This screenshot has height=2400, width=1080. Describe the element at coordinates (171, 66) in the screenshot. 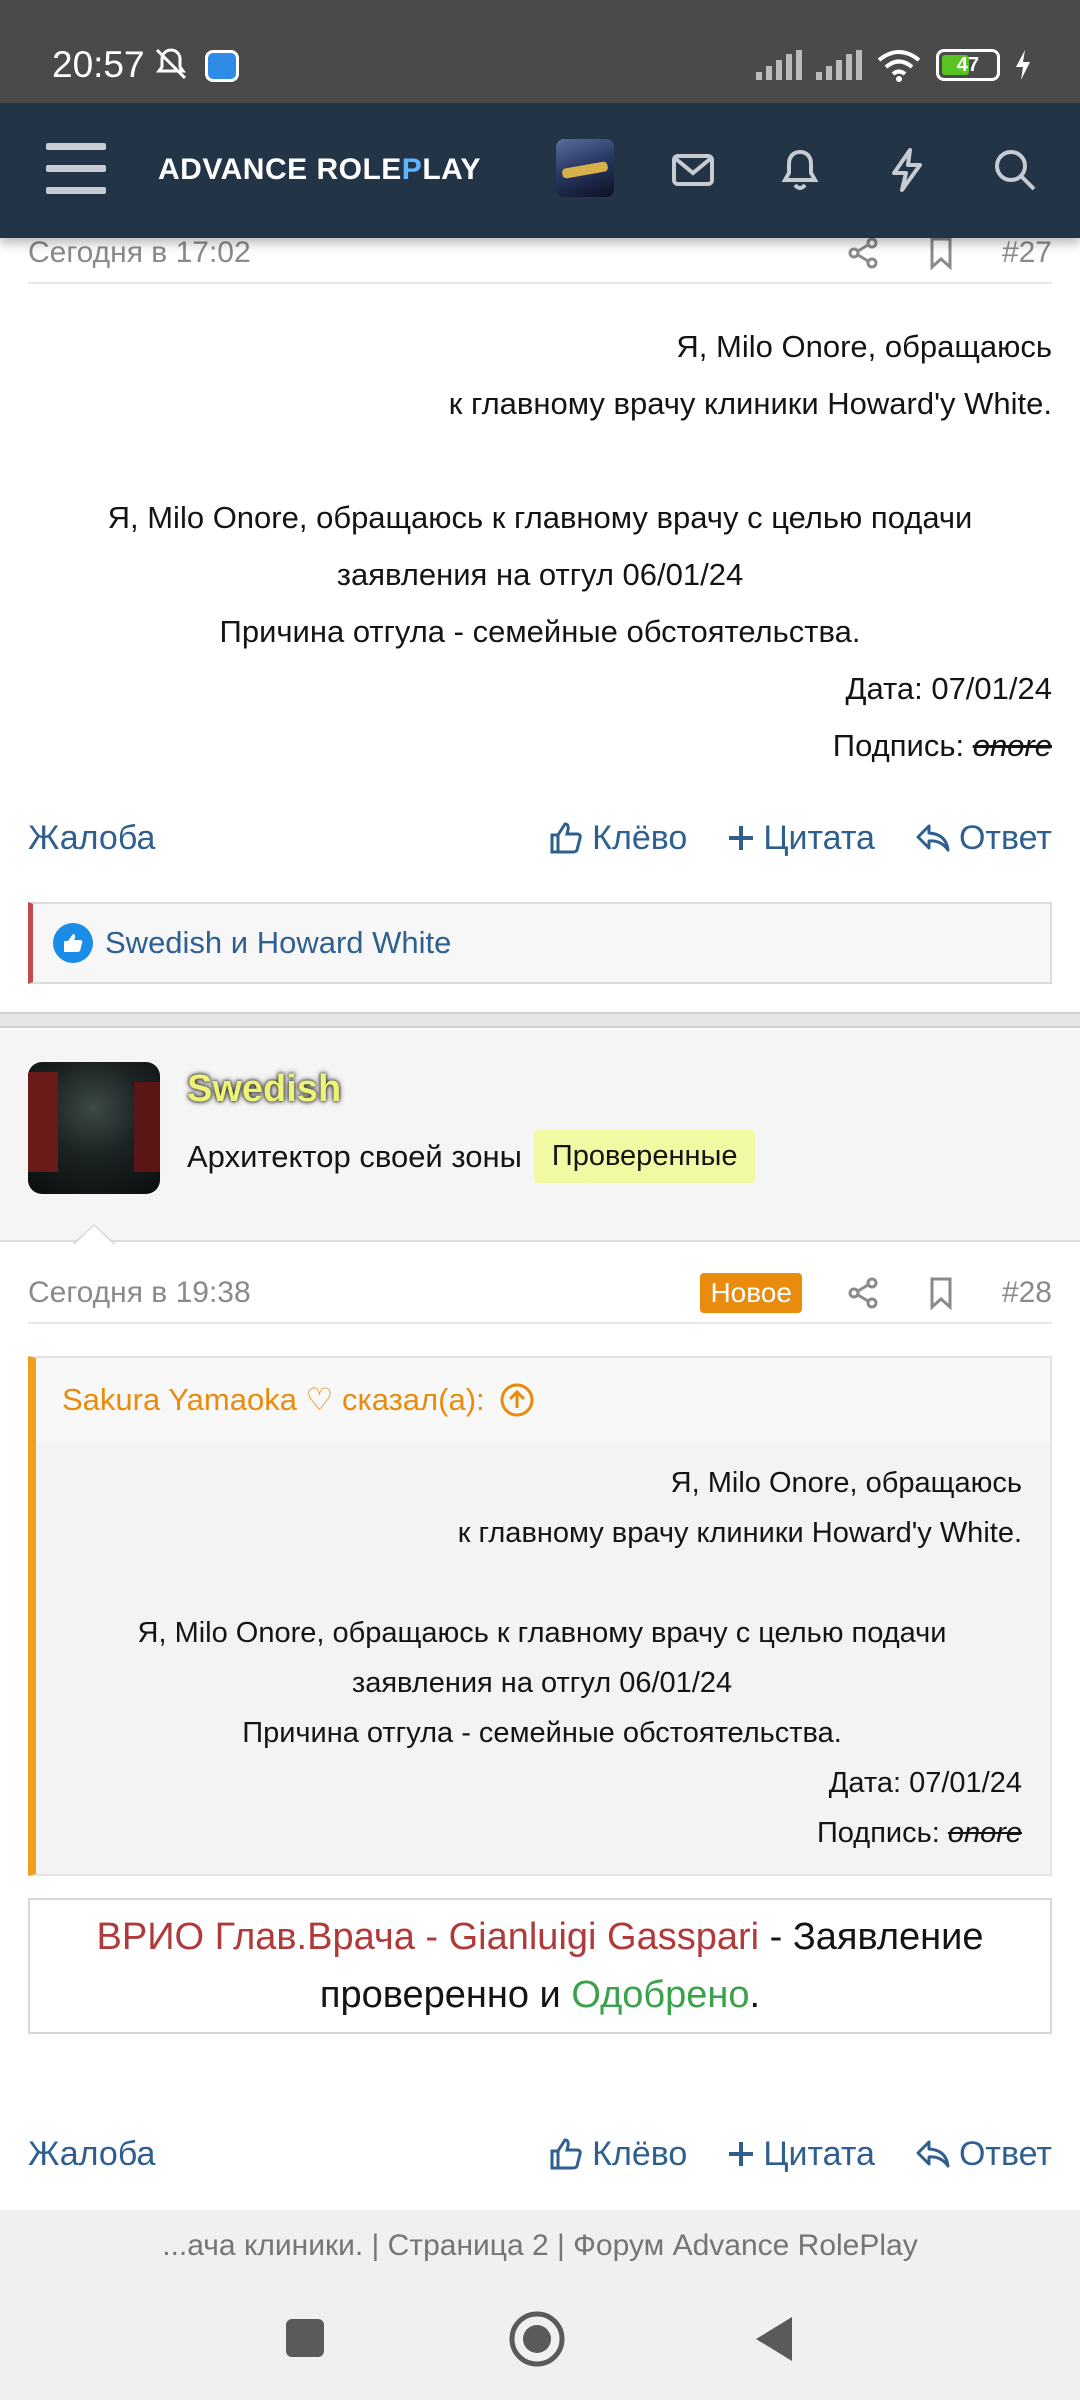

I see `mute-bell-icon` at that location.